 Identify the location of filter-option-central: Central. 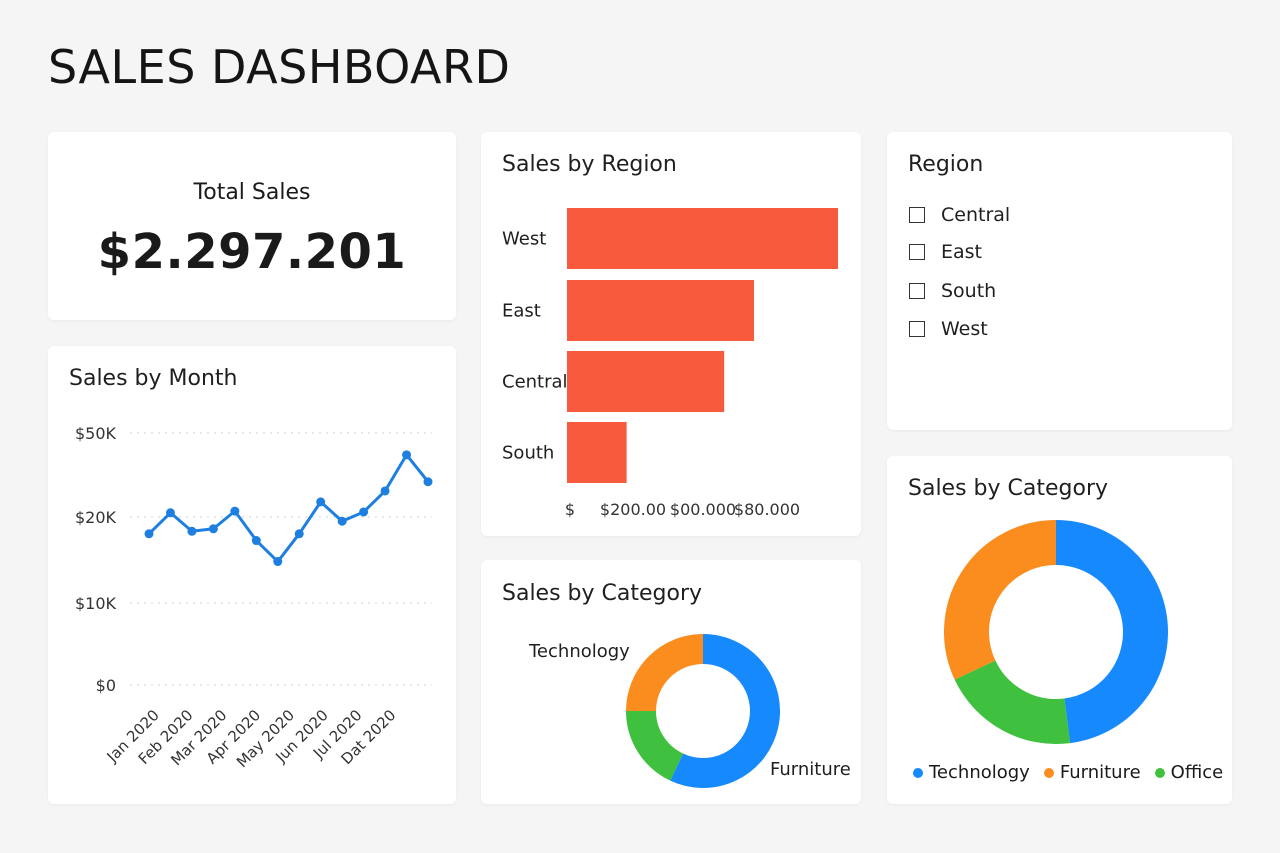
(959, 215).